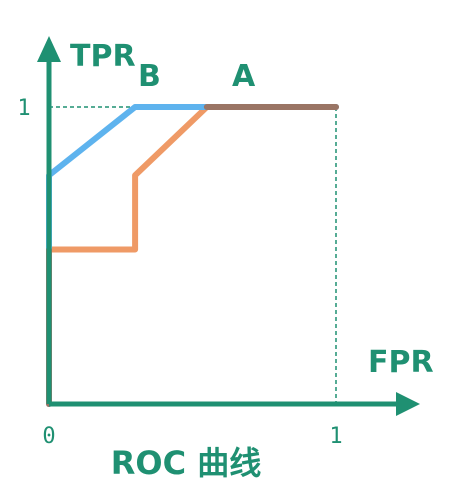  I want to click on x-tick-0: 0, so click(48, 436).